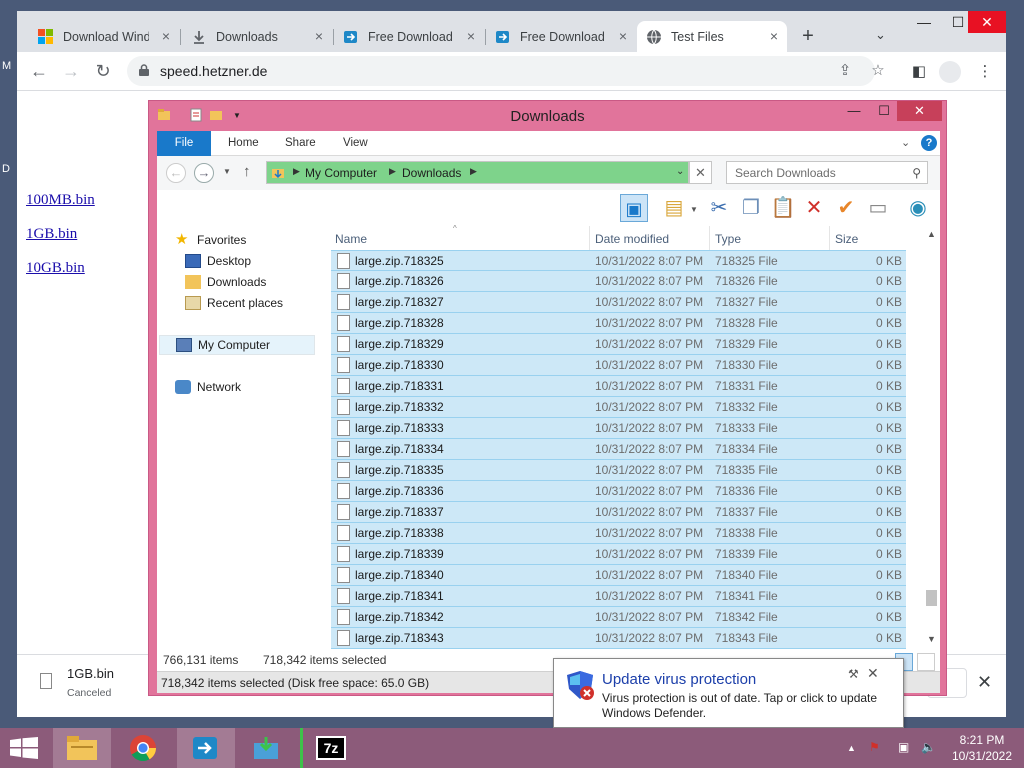 This screenshot has width=1024, height=768. I want to click on action-center-warning-icon: ⚑, so click(874, 747).